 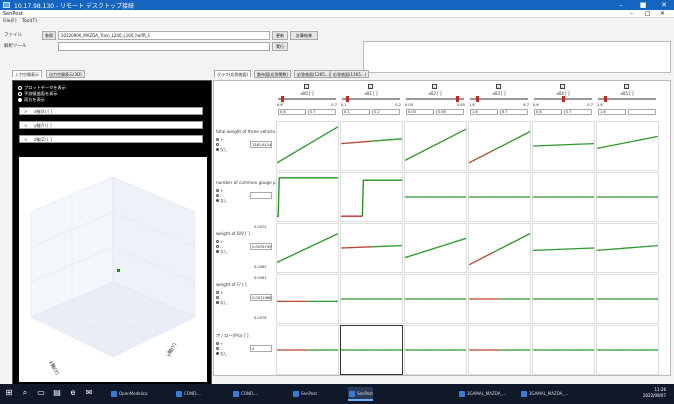 I want to click on max-input: 0.65, so click(x=450, y=112).